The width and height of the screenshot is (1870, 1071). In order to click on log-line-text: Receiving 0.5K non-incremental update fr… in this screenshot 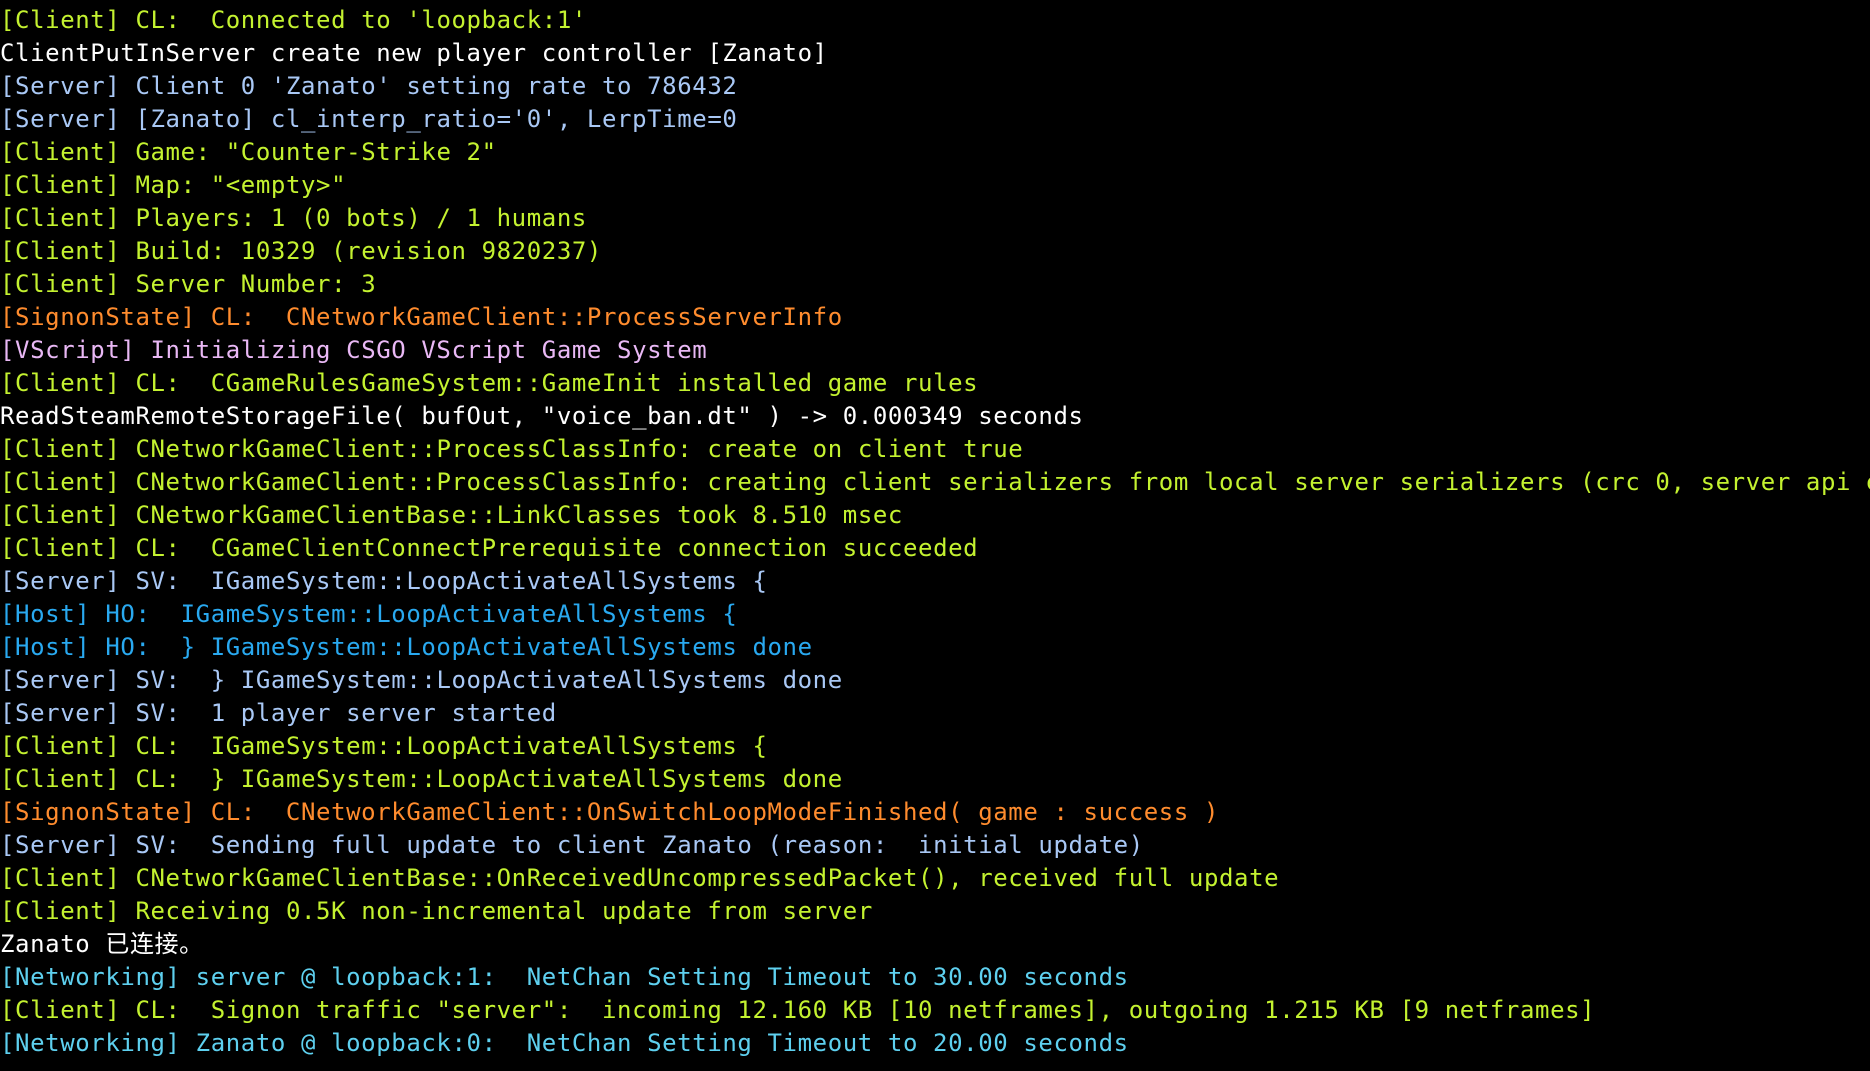, I will do `click(496, 911)`.